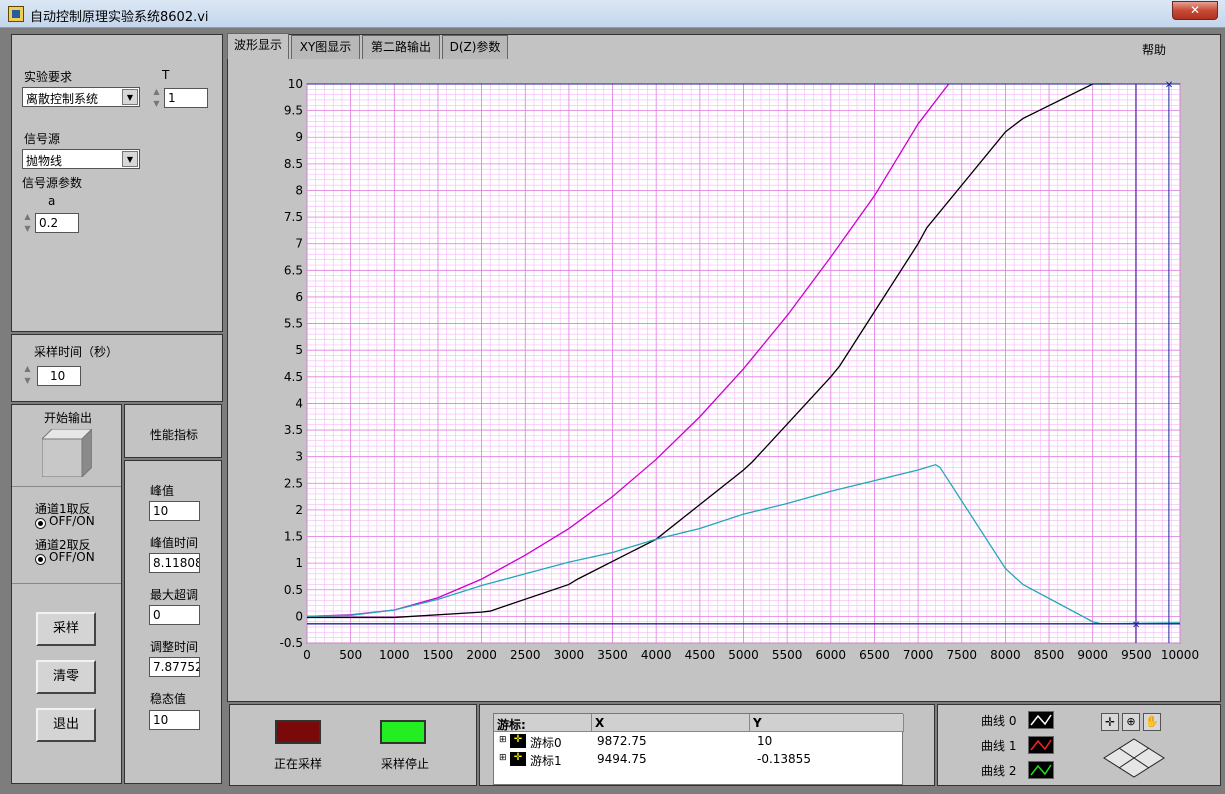 The image size is (1225, 794). I want to click on channel1-toggle, so click(40, 523).